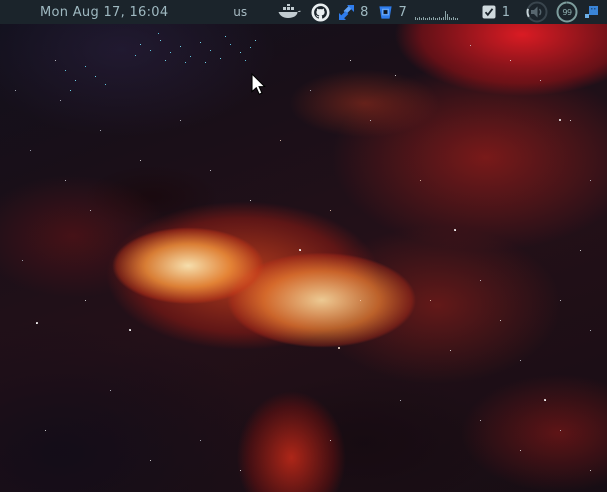  I want to click on cpu-graph, so click(442, 15).